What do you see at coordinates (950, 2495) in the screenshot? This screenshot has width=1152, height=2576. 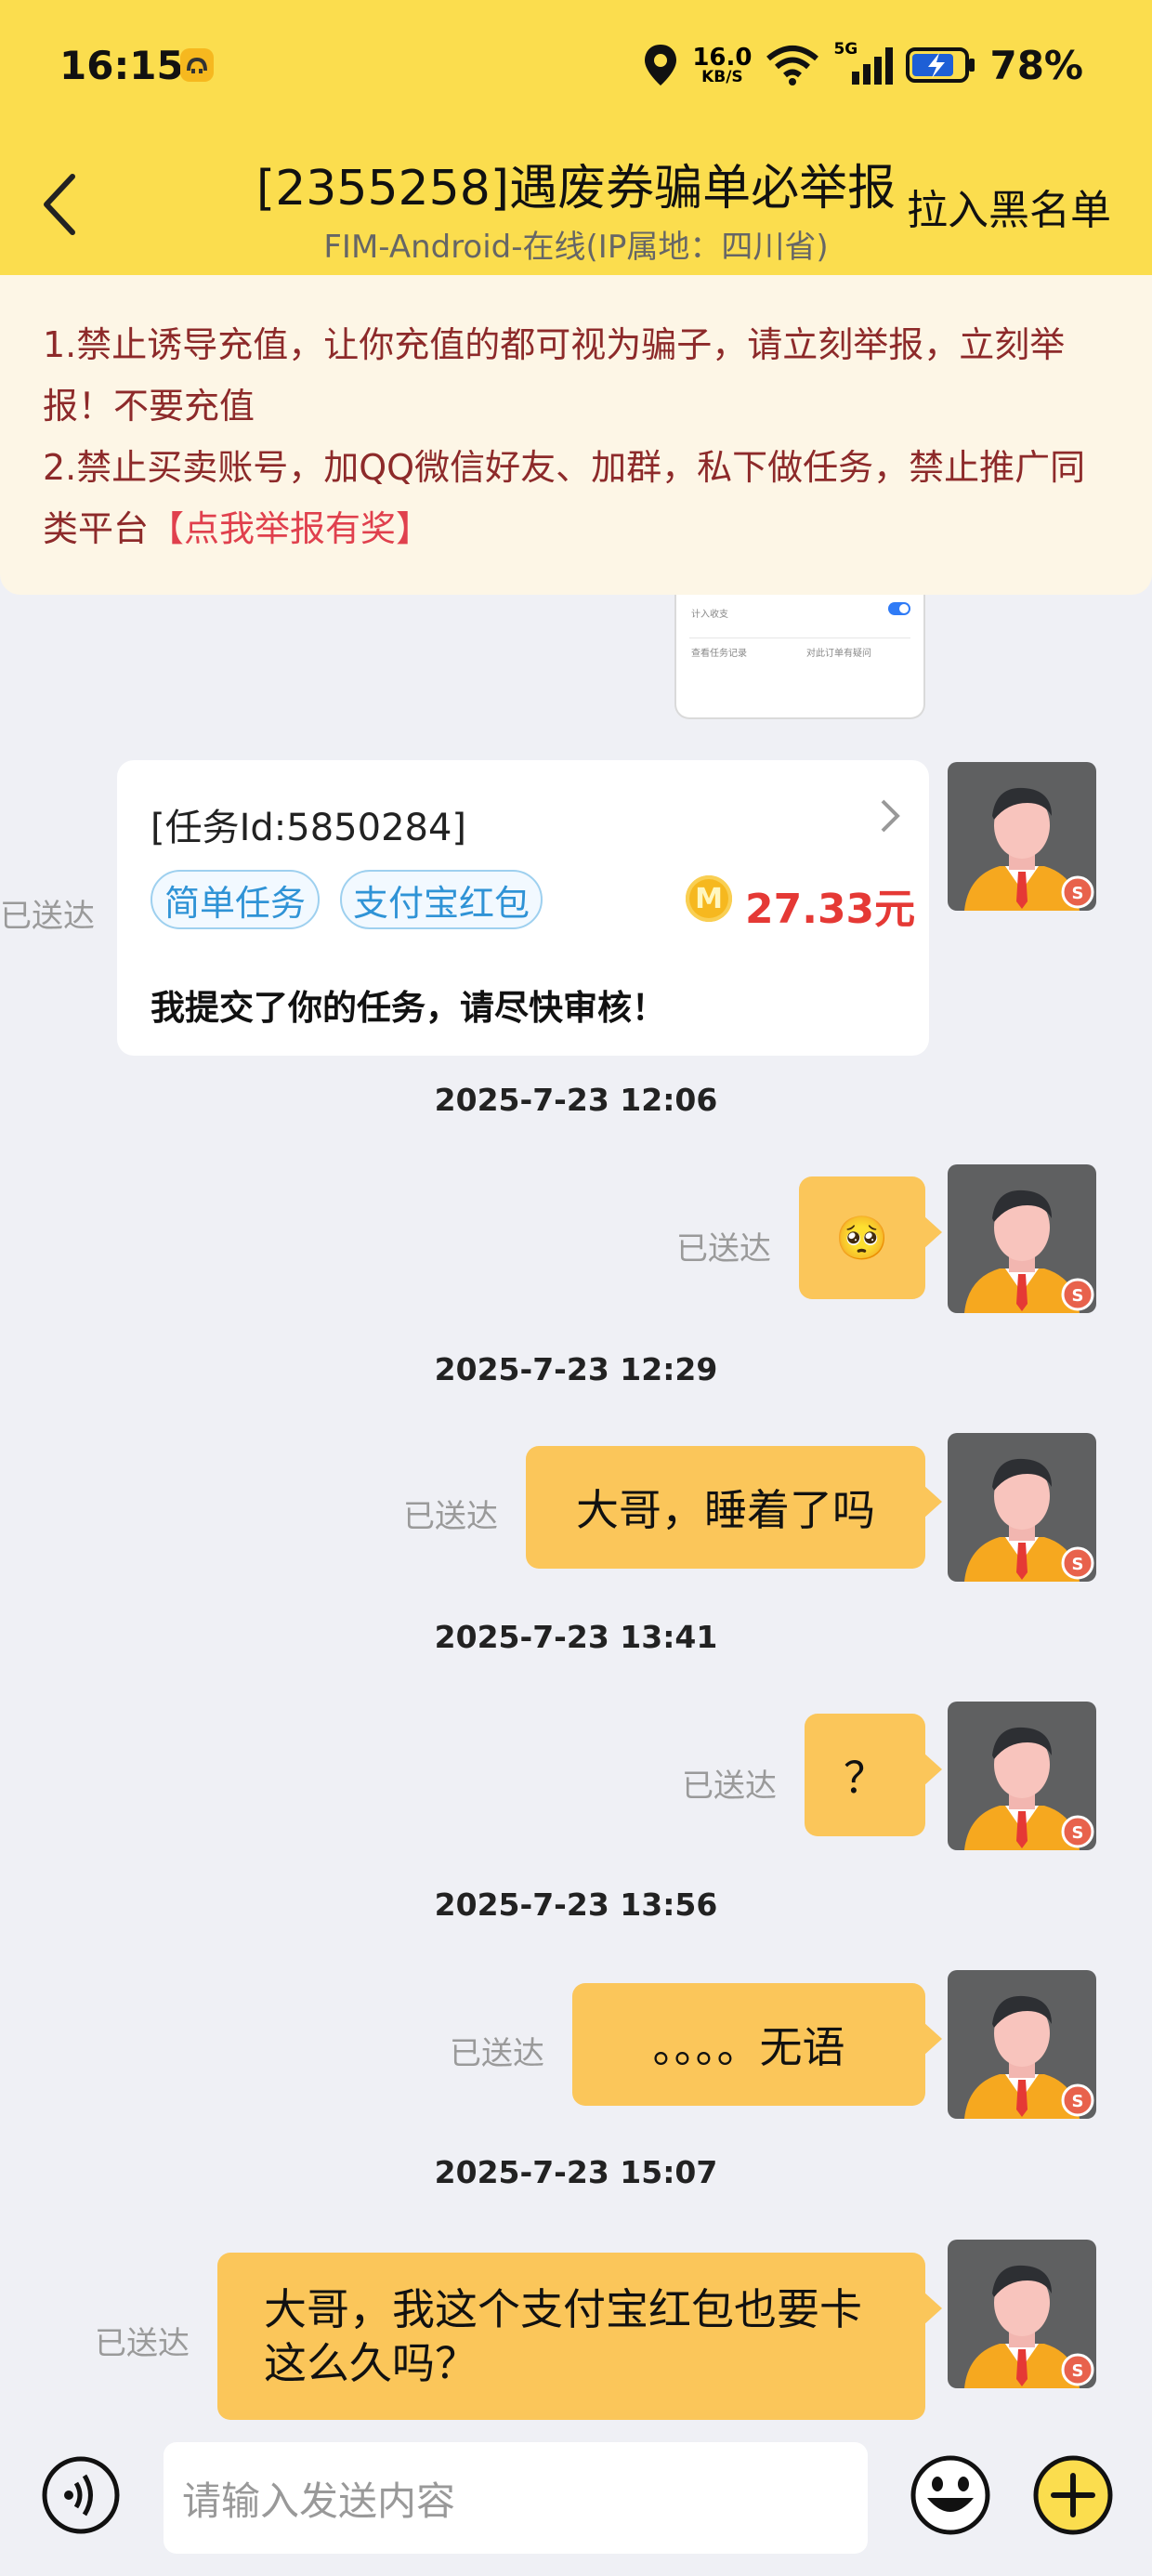 I see `emoji-icon` at bounding box center [950, 2495].